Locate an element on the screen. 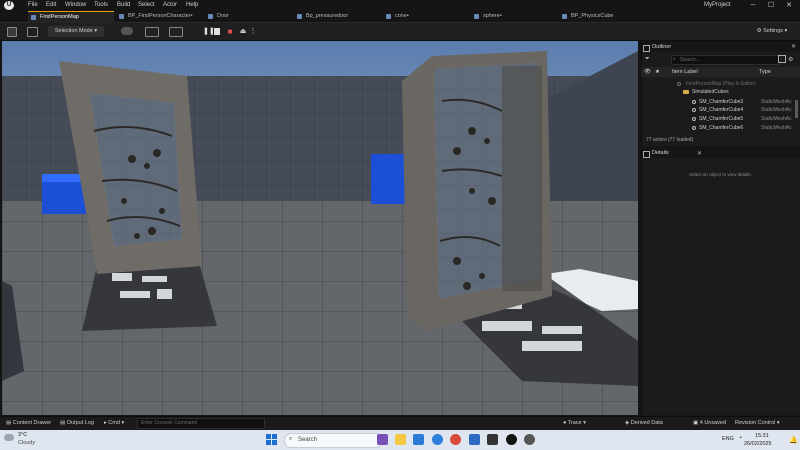 Image resolution: width=800 pixels, height=450 pixels. chrome-icon is located at coordinates (455, 439).